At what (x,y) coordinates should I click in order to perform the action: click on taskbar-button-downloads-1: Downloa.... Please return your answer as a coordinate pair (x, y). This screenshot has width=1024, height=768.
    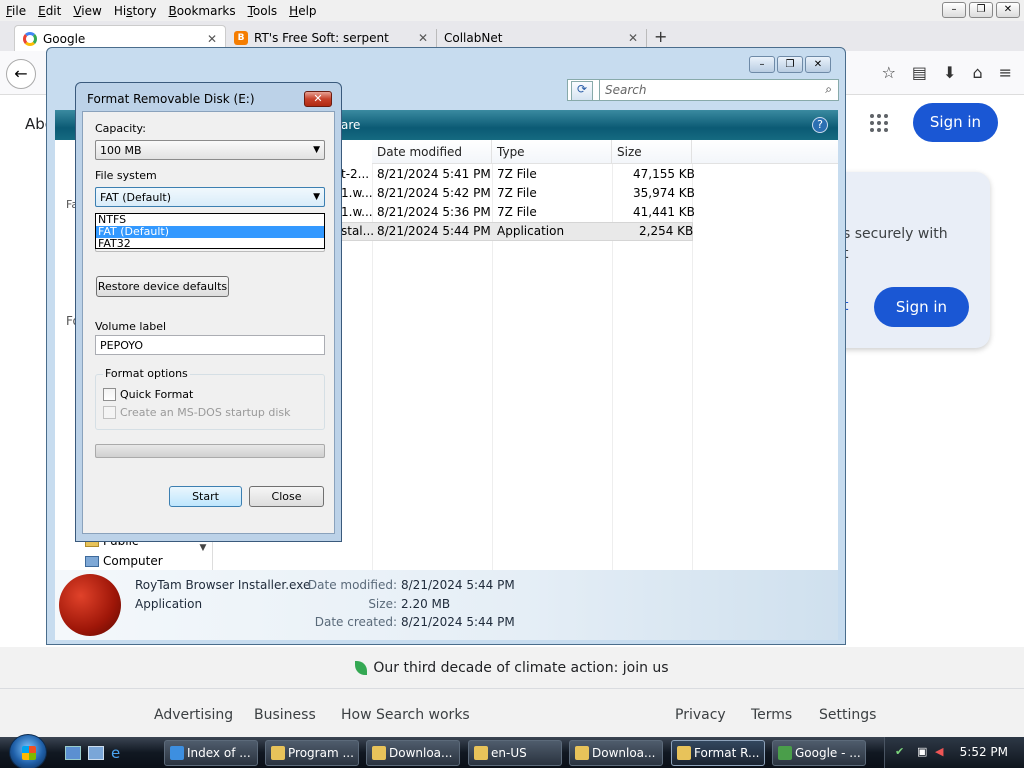
    Looking at the image, I should click on (413, 753).